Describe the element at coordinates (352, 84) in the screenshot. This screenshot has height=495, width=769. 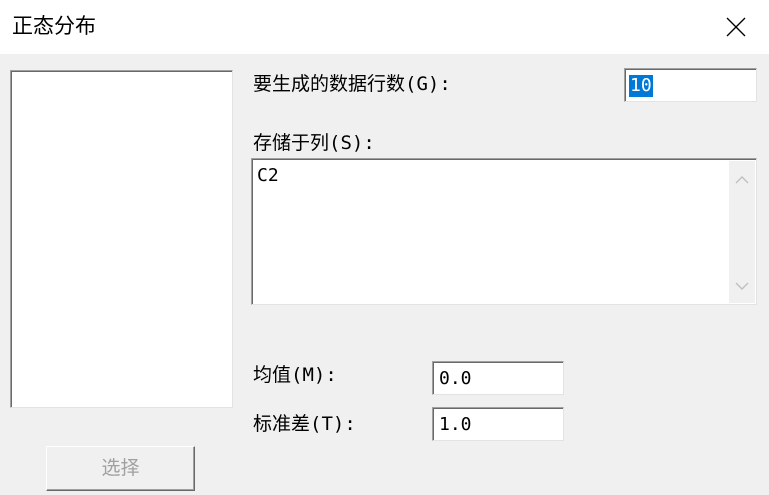
I see `rows-label: 要生成的数据行数(G):` at that location.